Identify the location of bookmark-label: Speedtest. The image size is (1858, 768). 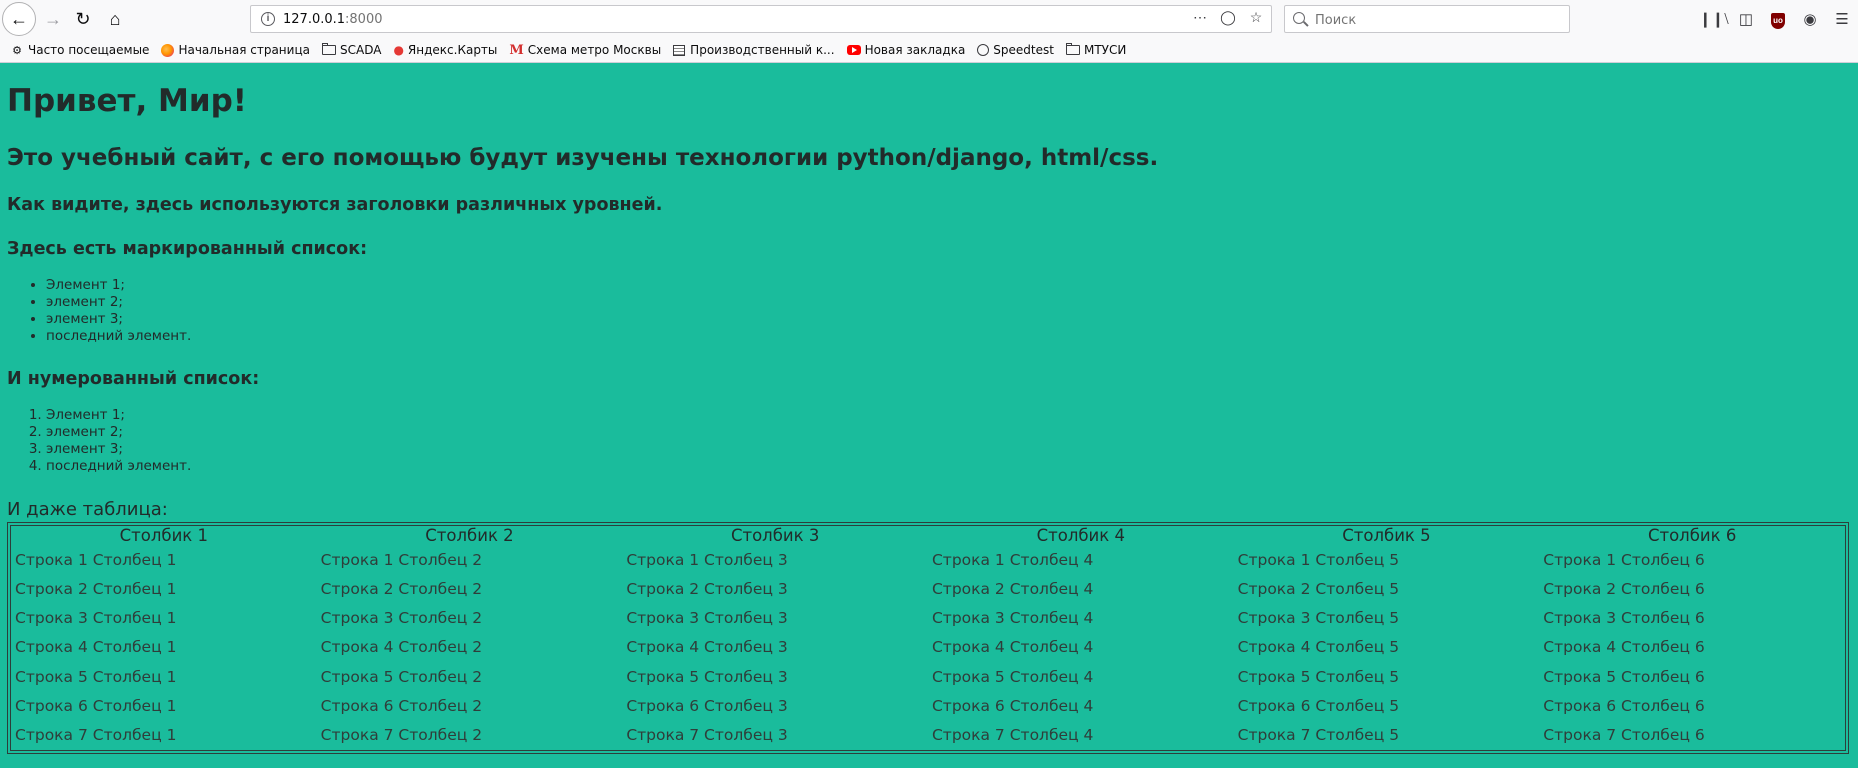
(1023, 50).